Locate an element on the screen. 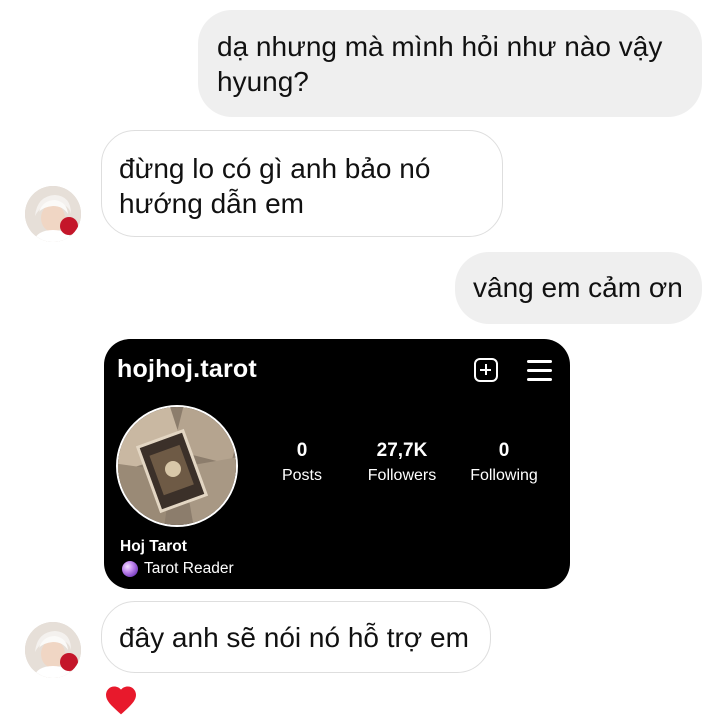 The height and width of the screenshot is (728, 720). profile-bio: Tarot Reader is located at coordinates (178, 569).